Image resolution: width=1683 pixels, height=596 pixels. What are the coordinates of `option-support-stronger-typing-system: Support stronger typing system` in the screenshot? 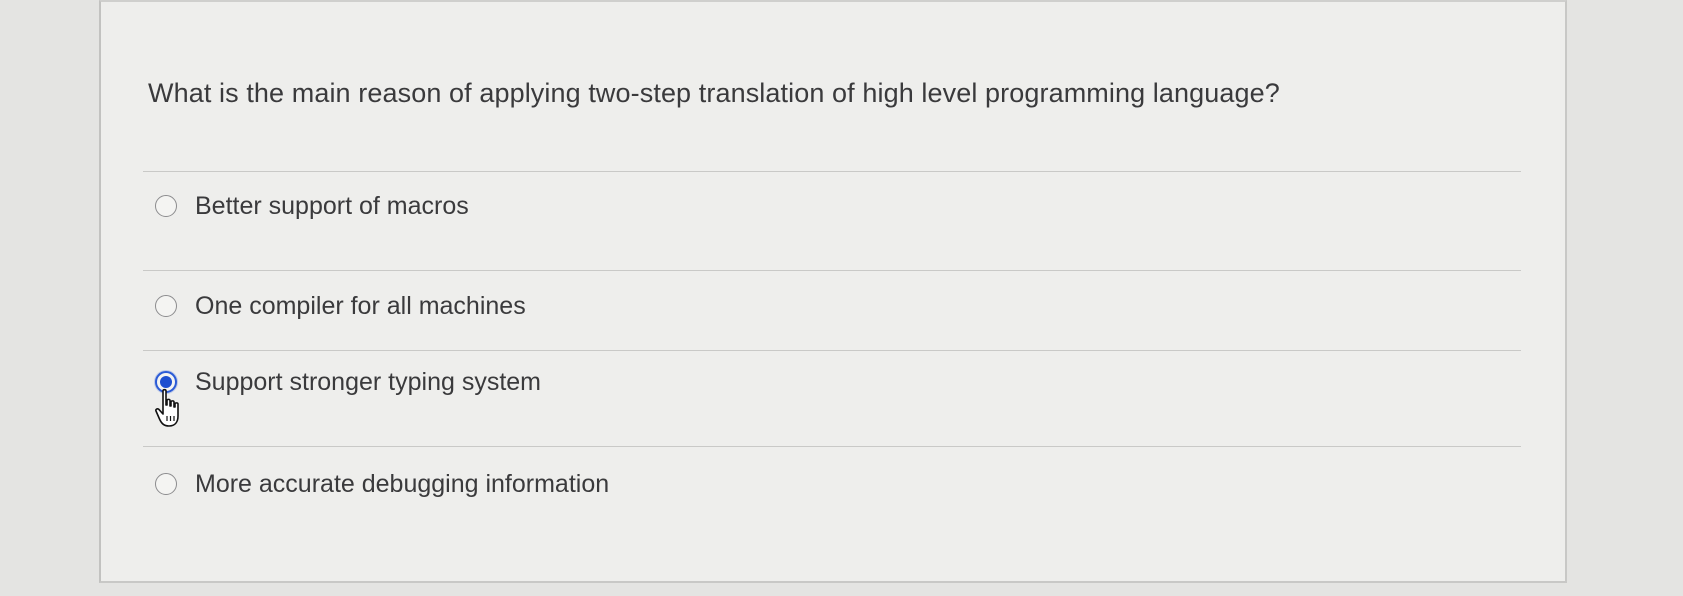 It's located at (348, 382).